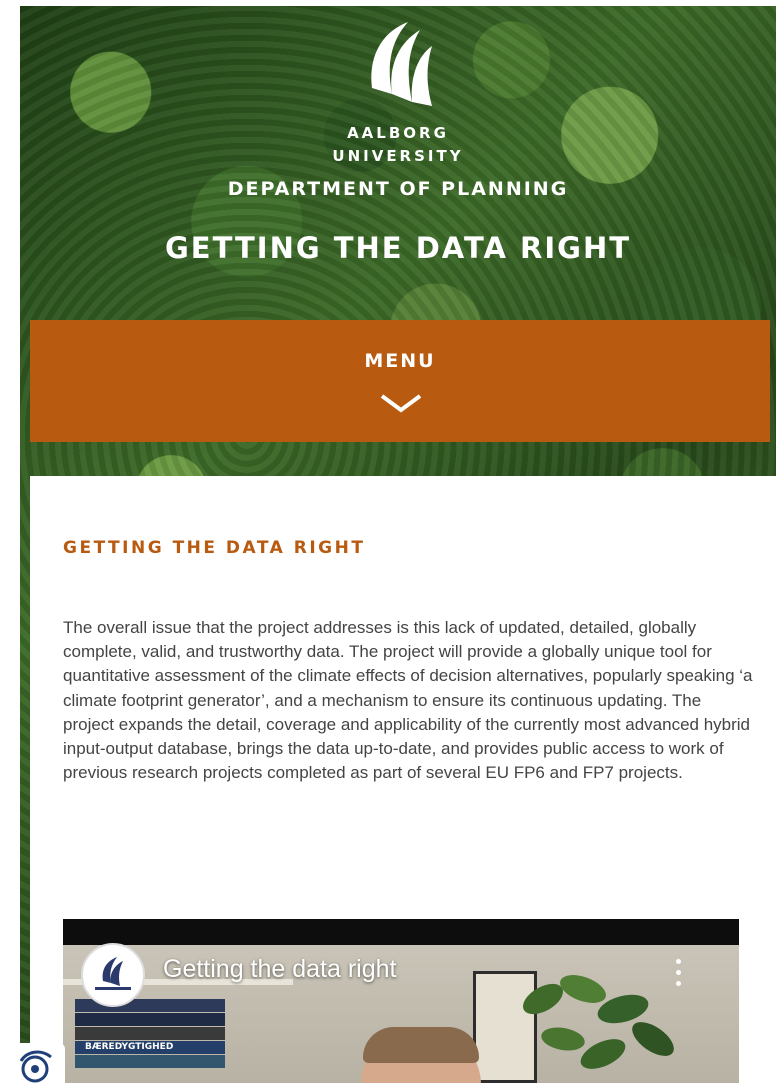  Describe the element at coordinates (398, 248) in the screenshot. I see `page-title: GETTING THE DATA RIGHT` at that location.